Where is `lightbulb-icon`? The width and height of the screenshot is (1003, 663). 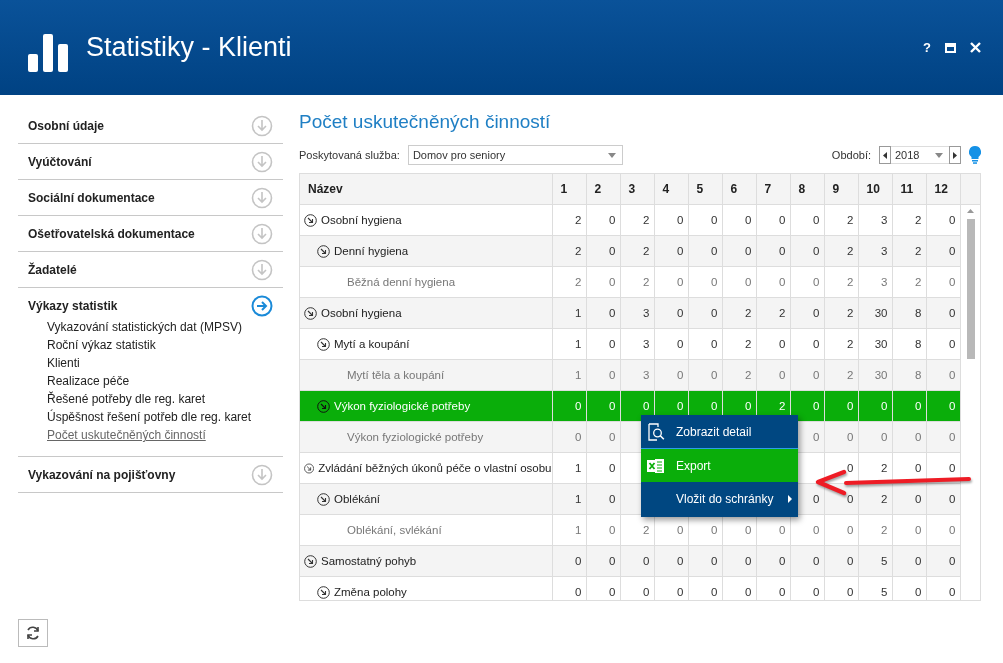
lightbulb-icon is located at coordinates (975, 155).